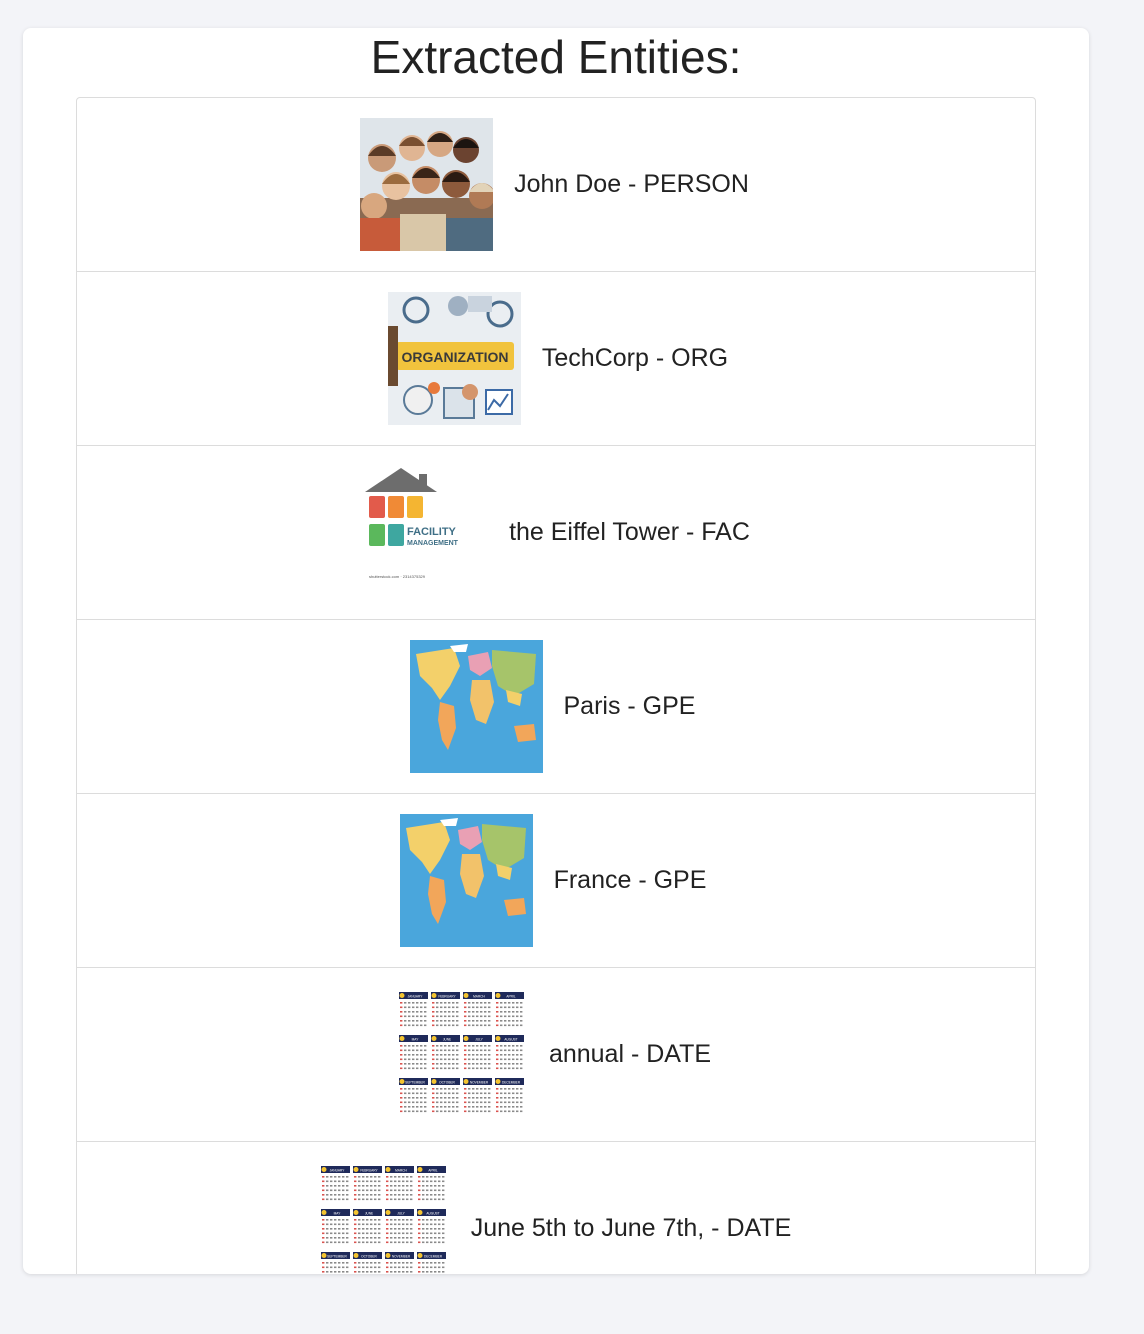 The width and height of the screenshot is (1144, 1334). Describe the element at coordinates (630, 1054) in the screenshot. I see `entity-label: annual - DATE` at that location.